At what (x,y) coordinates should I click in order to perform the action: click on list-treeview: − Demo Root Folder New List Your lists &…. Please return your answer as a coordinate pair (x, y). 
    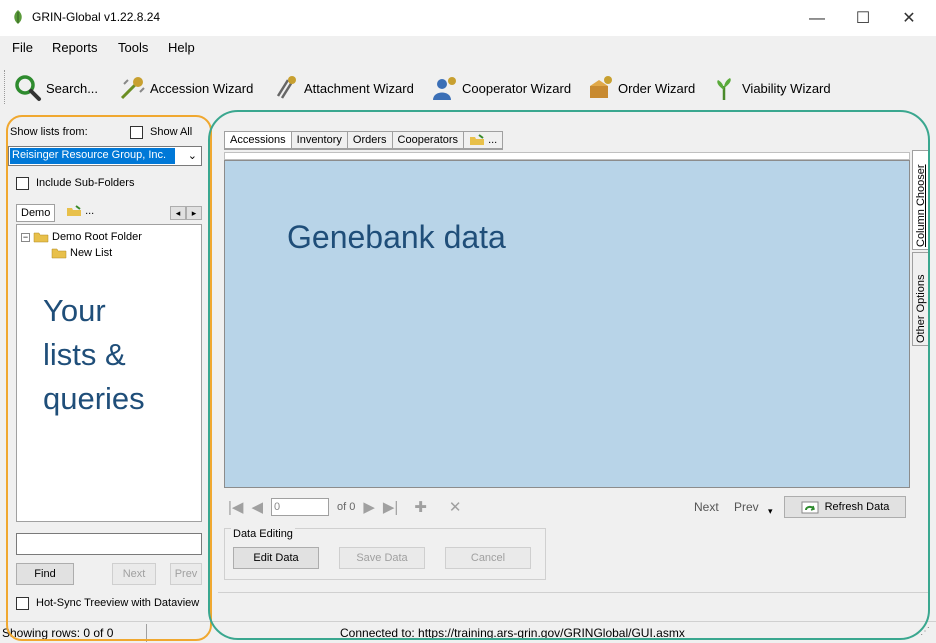
    Looking at the image, I should click on (109, 373).